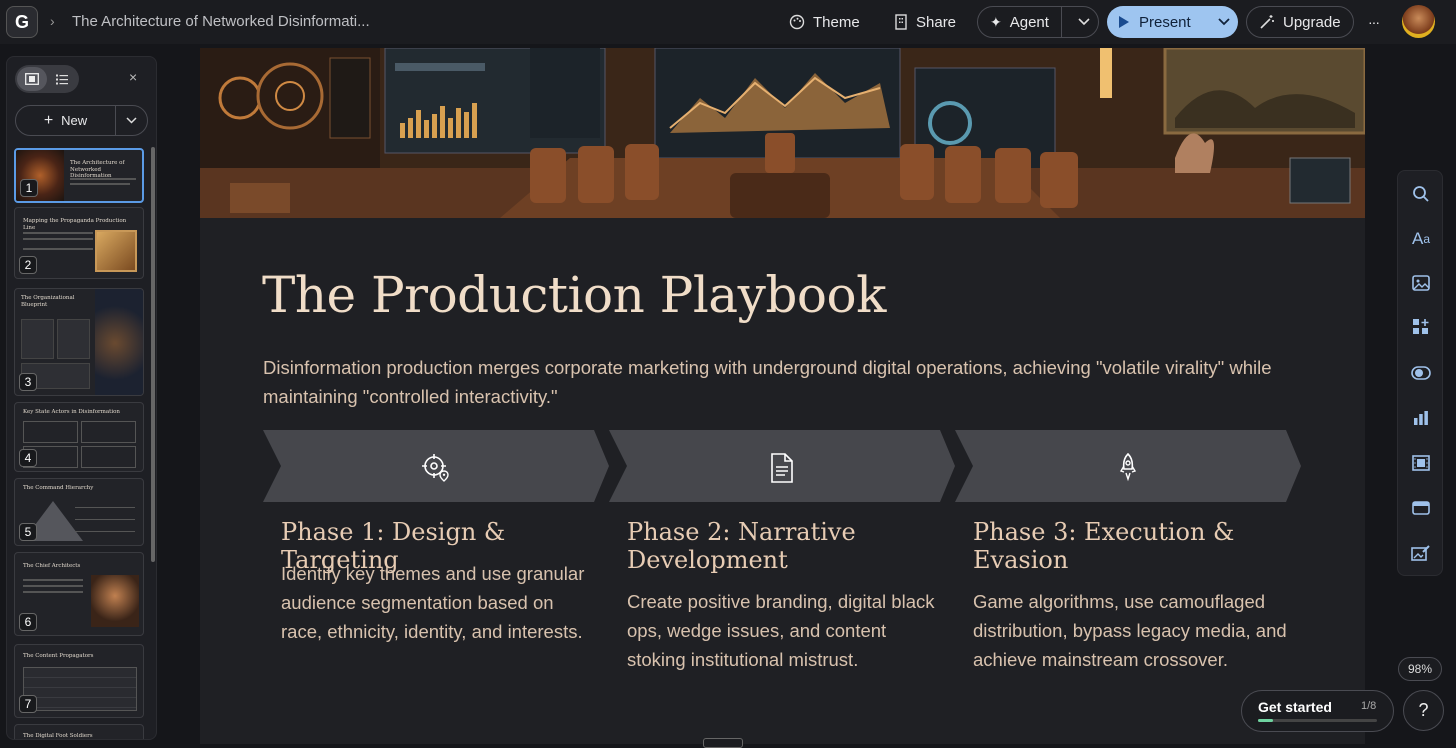 The image size is (1456, 748). What do you see at coordinates (58, 488) in the screenshot?
I see `thumbnail-title: The Command Hierarchy` at bounding box center [58, 488].